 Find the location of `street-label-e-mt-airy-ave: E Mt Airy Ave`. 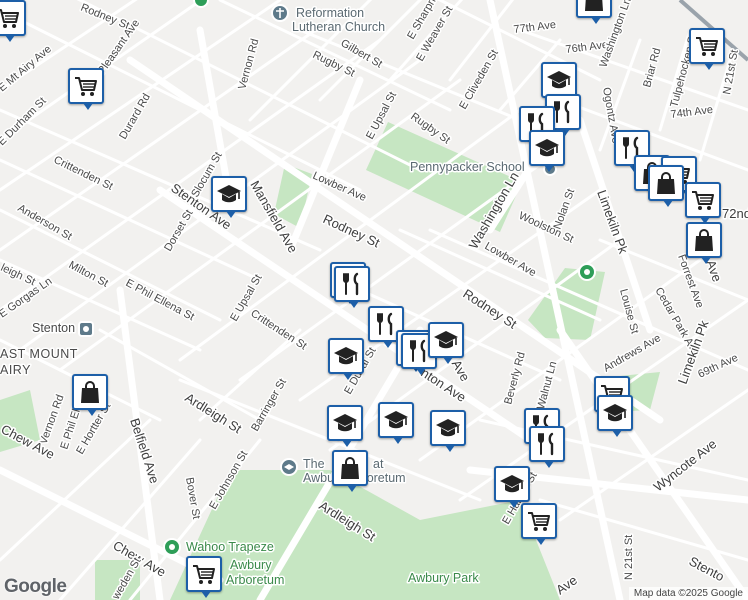

street-label-e-mt-airy-ave: E Mt Airy Ave is located at coordinates (27, 68).